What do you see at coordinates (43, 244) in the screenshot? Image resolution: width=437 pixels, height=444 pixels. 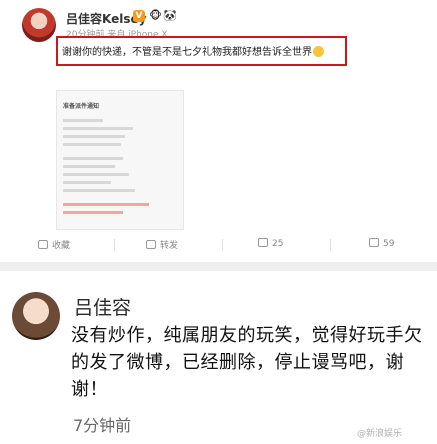 I see `star-icon` at bounding box center [43, 244].